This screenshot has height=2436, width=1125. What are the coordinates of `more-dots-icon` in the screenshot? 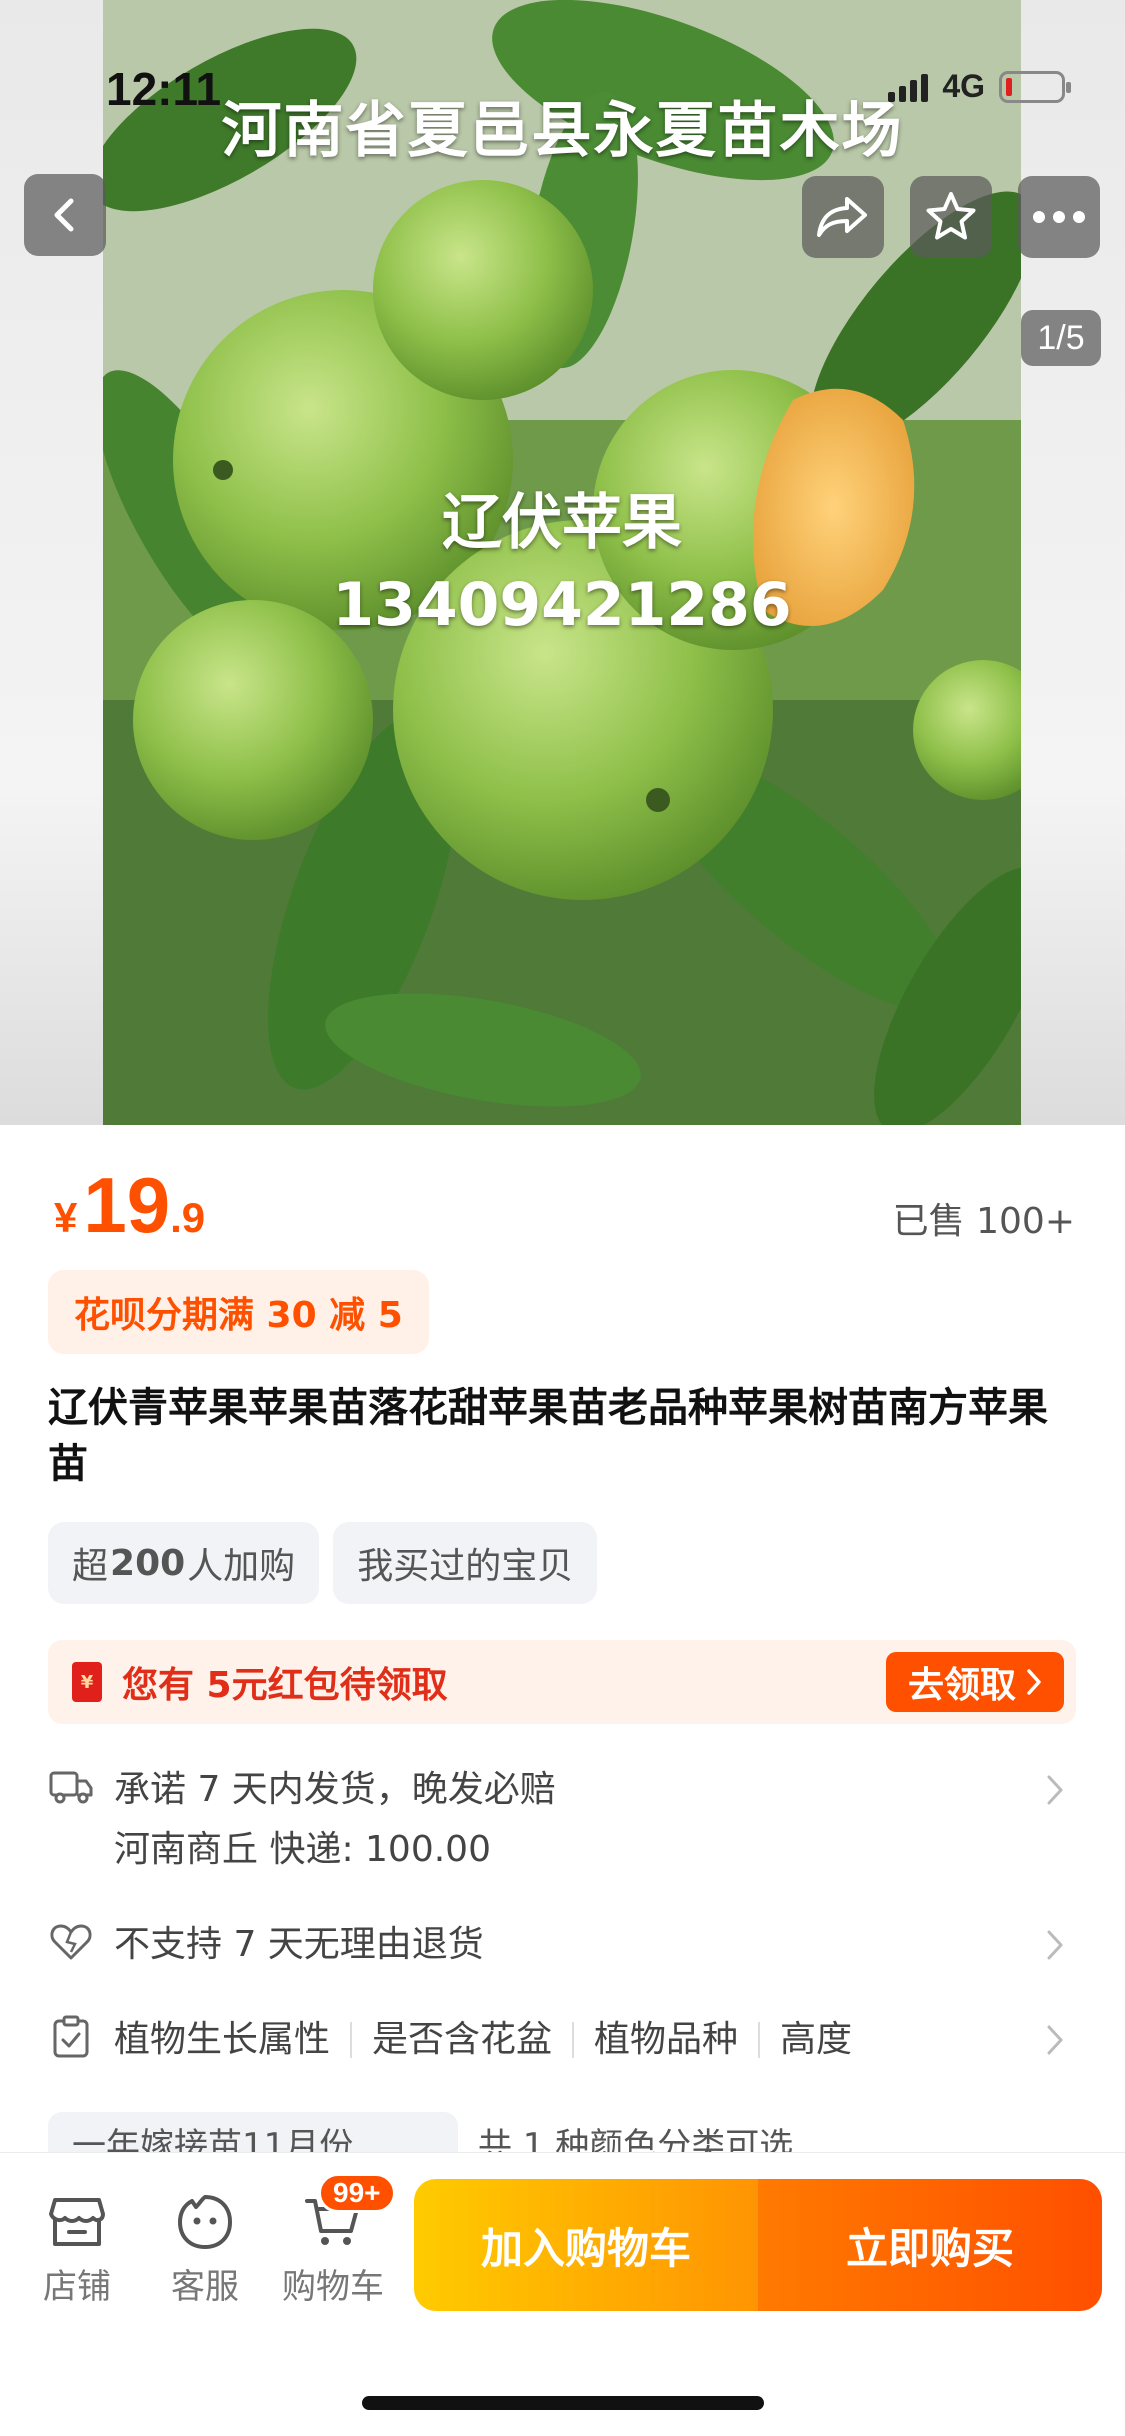 It's located at (1059, 217).